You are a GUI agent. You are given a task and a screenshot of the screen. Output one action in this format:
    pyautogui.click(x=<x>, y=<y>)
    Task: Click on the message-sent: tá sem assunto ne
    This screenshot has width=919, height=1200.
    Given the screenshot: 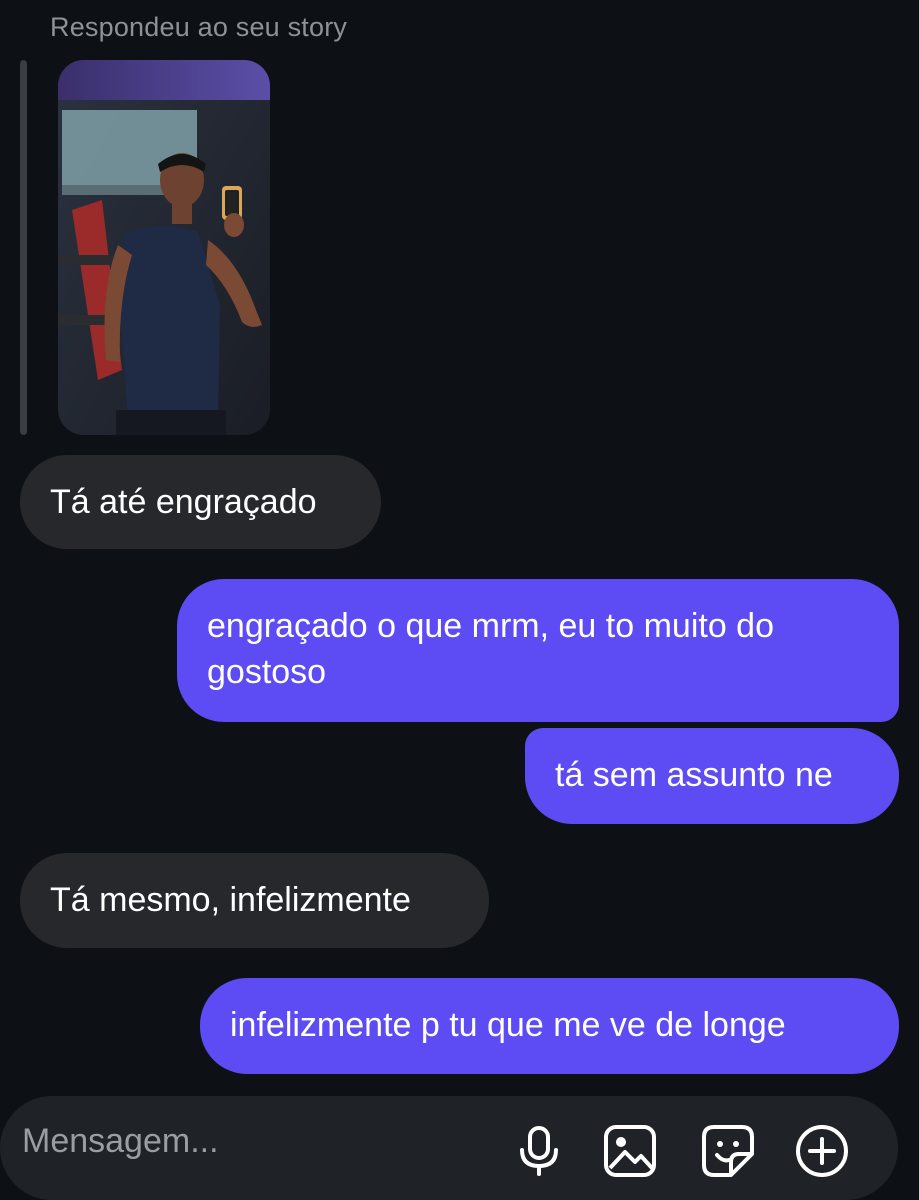 What is the action you would take?
    pyautogui.click(x=712, y=776)
    